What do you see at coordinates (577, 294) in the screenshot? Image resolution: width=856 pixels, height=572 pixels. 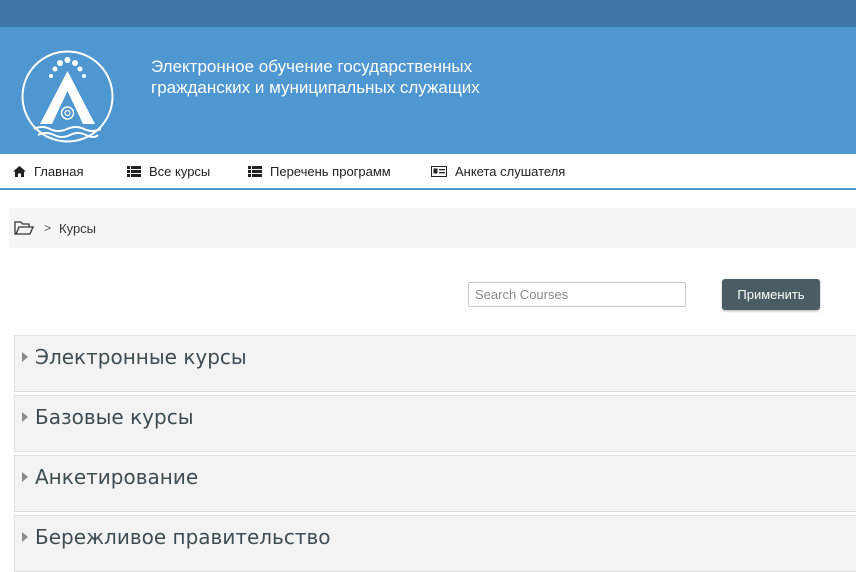 I see `search-courses-input` at bounding box center [577, 294].